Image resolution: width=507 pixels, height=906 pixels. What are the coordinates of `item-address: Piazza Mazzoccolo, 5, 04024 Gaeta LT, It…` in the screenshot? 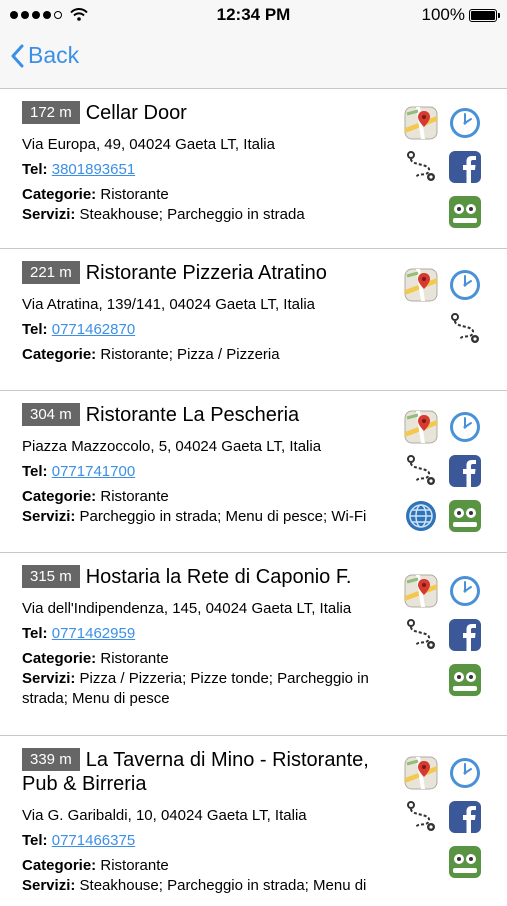 It's located at (172, 446).